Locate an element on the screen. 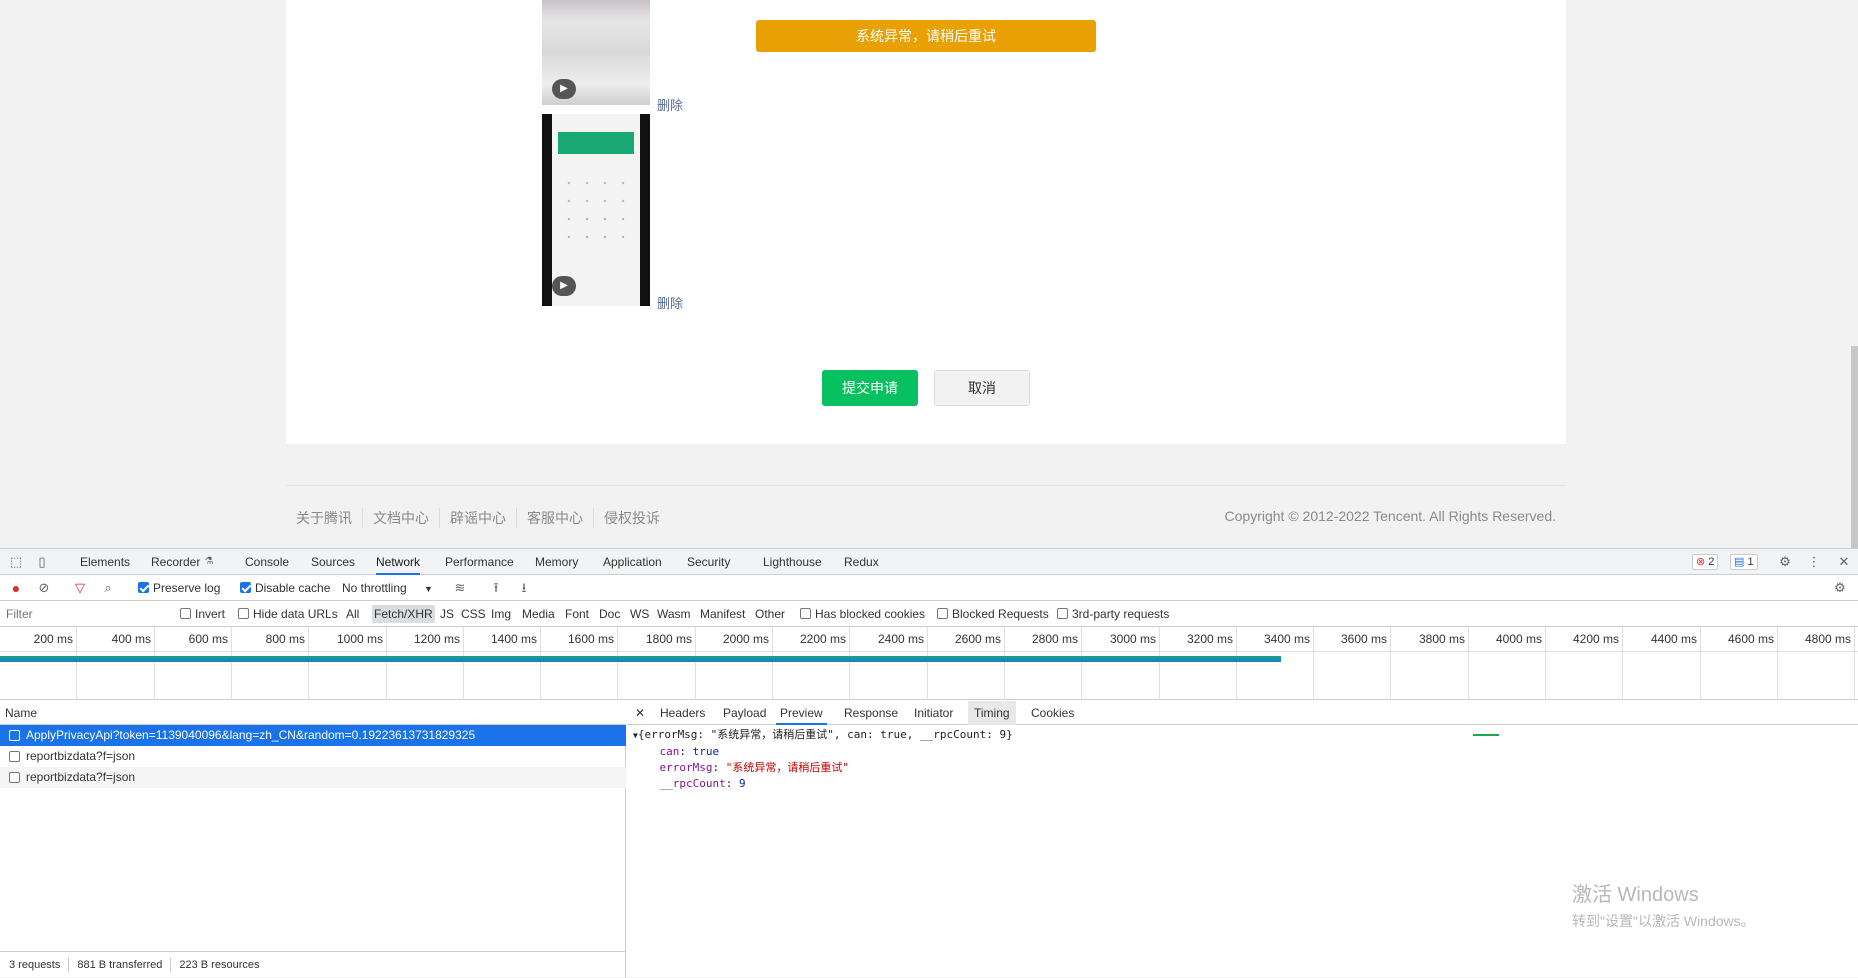 The height and width of the screenshot is (978, 1858). hide-data-urls-checkbox: Hide data URLs is located at coordinates (288, 614).